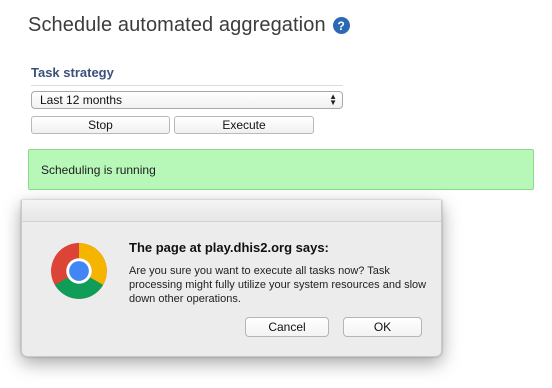 The image size is (552, 388). I want to click on task-strategy-value: Last 12 months, so click(81, 100).